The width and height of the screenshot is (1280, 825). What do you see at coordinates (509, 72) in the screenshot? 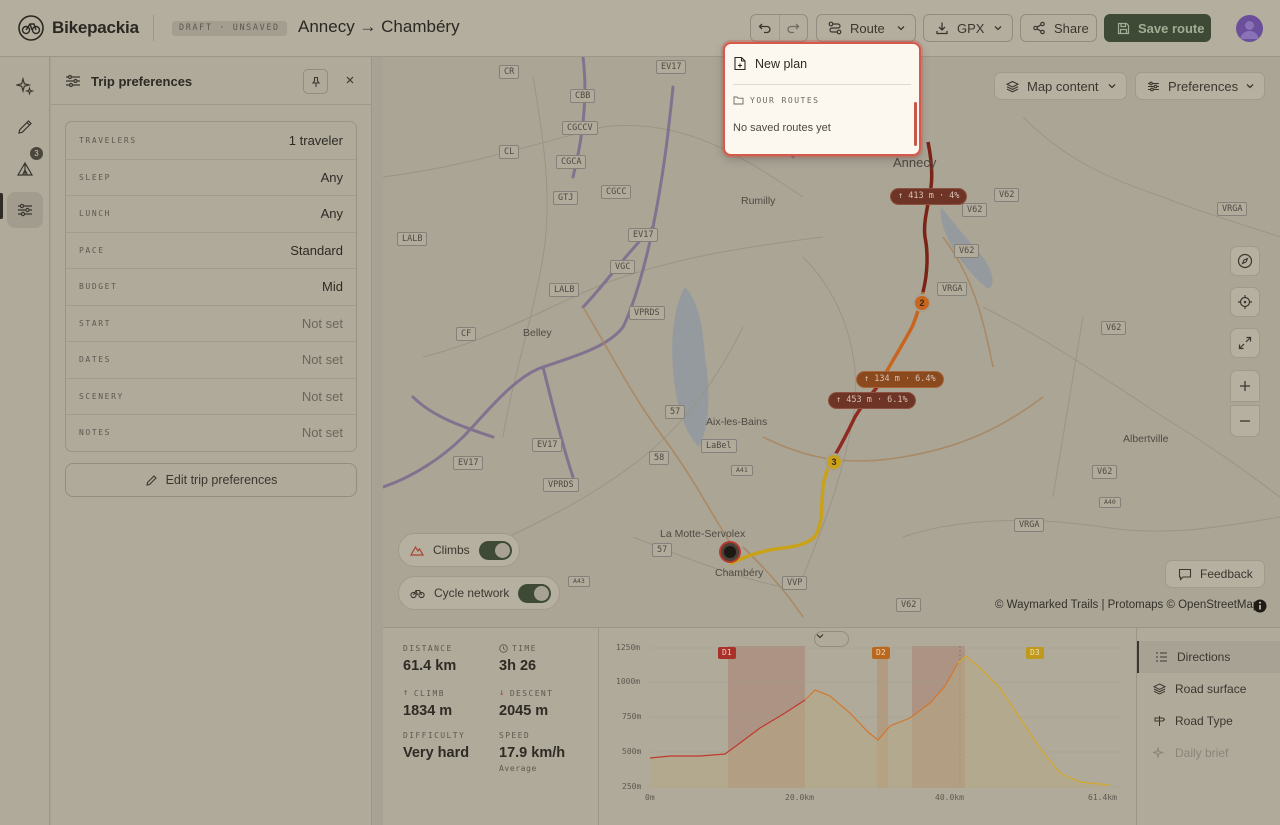
I see `route-shield: CR` at bounding box center [509, 72].